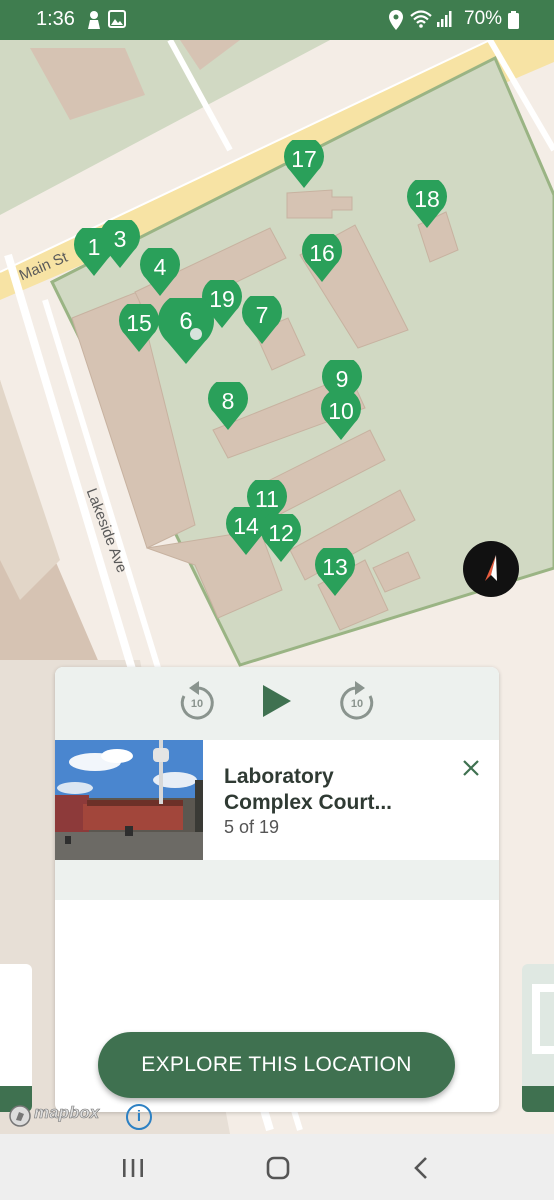 This screenshot has width=554, height=1200. Describe the element at coordinates (335, 566) in the screenshot. I see `map-marker-label: 13` at that location.